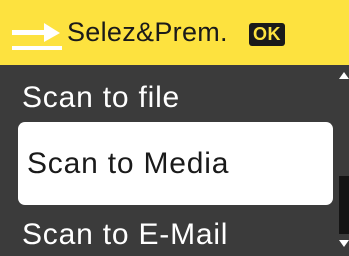 Image resolution: width=349 pixels, height=256 pixels. I want to click on scrollbar-thumb, so click(344, 130).